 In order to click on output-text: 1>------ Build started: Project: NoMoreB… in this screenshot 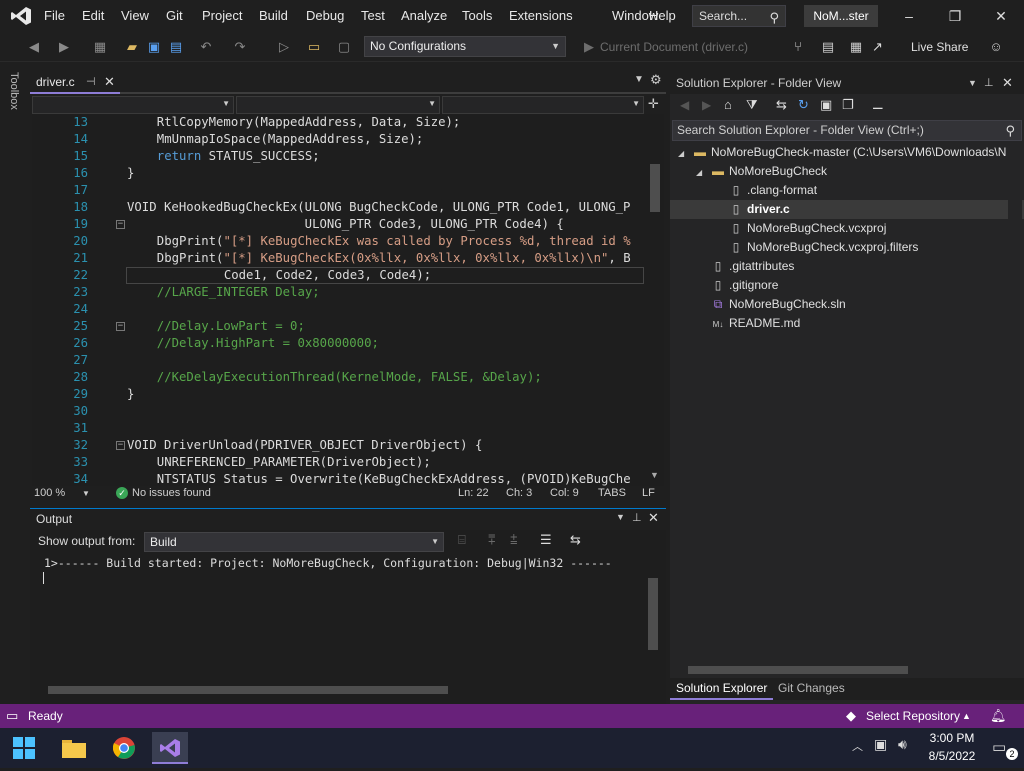, I will do `click(328, 563)`.